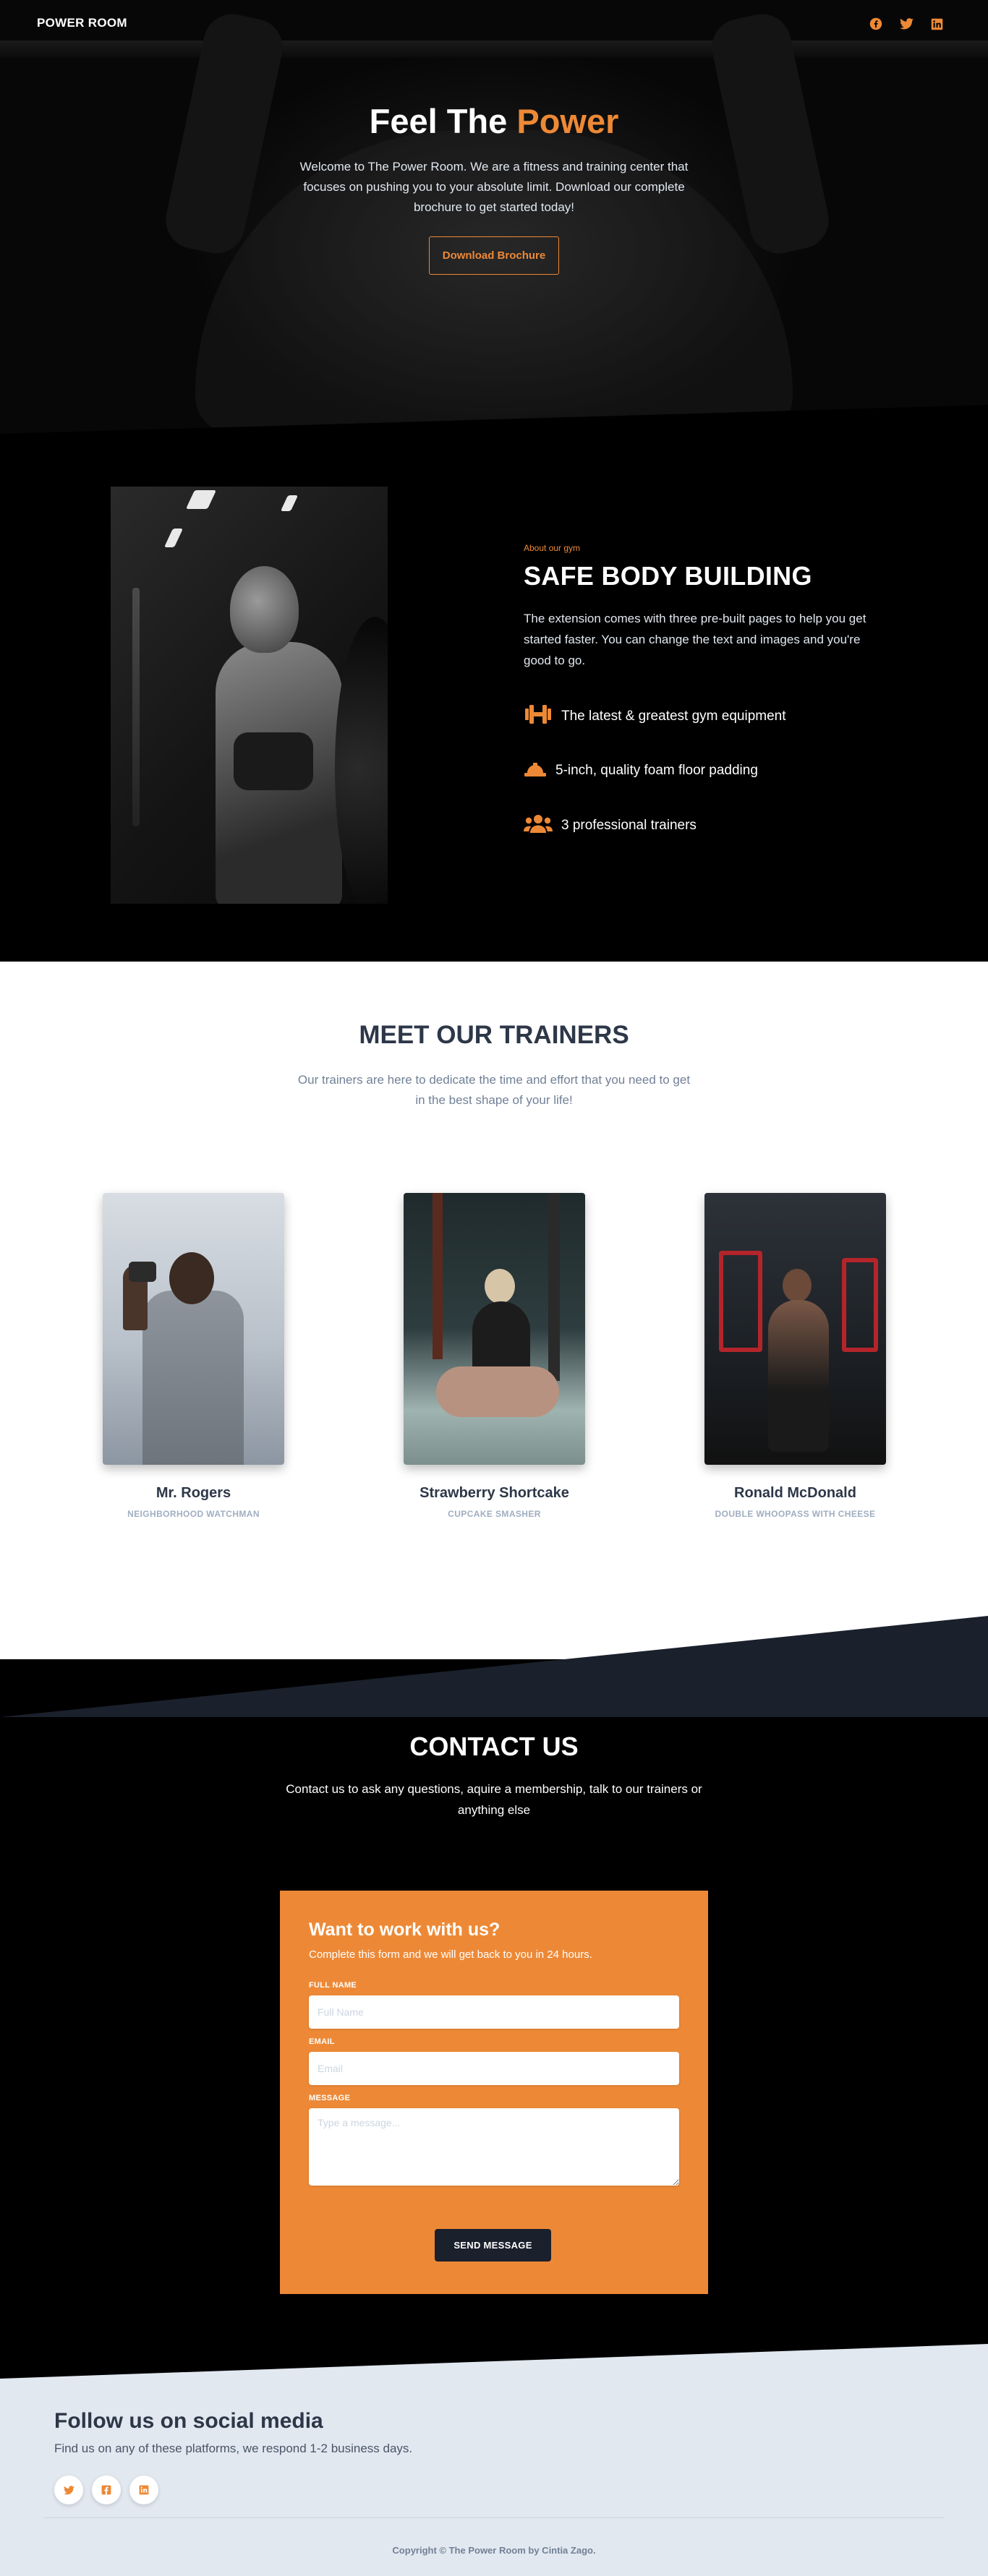  Describe the element at coordinates (494, 2012) in the screenshot. I see `full-name-input` at that location.